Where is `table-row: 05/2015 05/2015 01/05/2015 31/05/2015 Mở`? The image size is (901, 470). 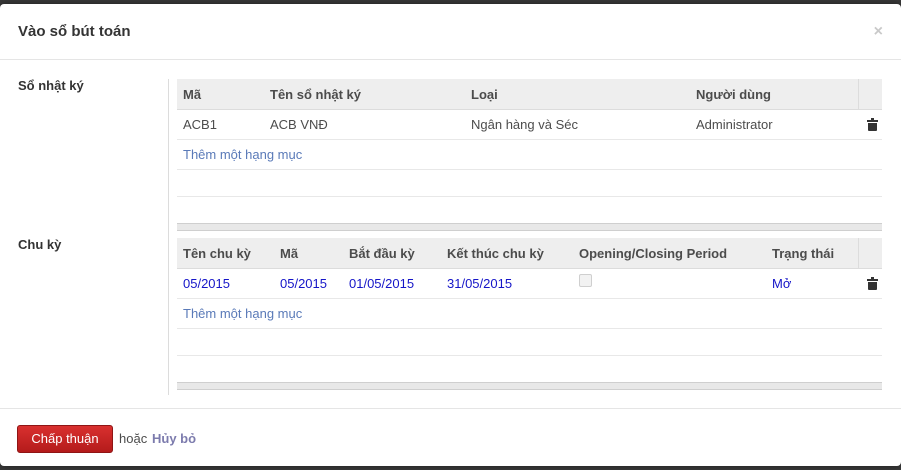
table-row: 05/2015 05/2015 01/05/2015 31/05/2015 Mở is located at coordinates (529, 283).